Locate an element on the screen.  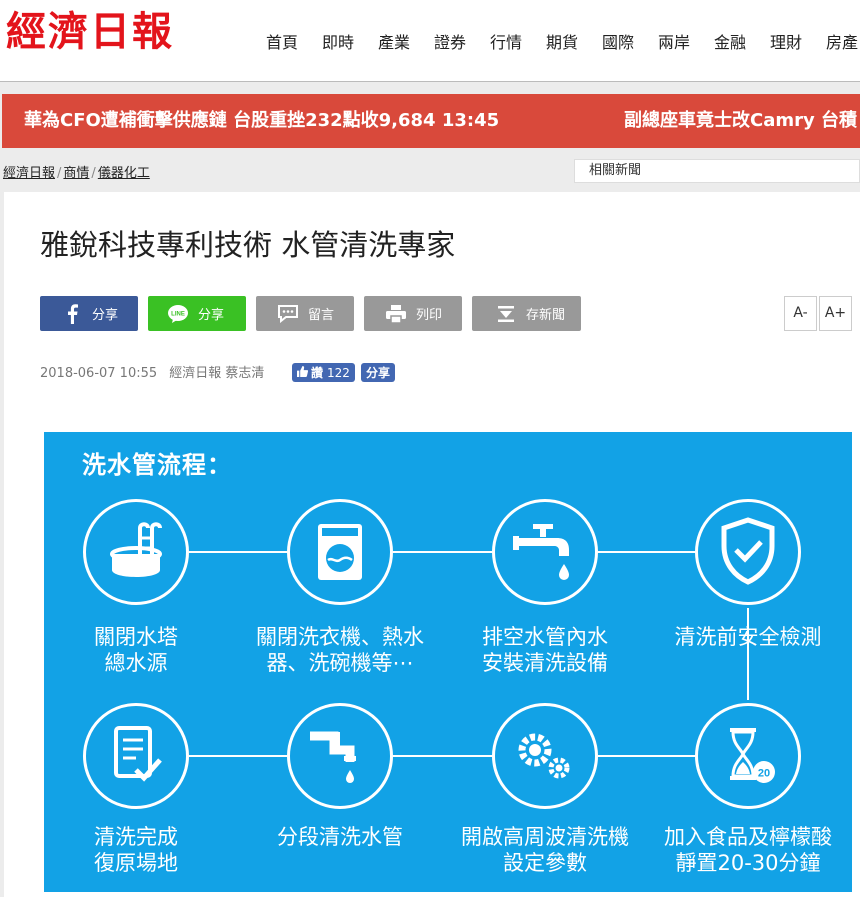
step-label: 清洗前安全檢測 is located at coordinates (748, 637).